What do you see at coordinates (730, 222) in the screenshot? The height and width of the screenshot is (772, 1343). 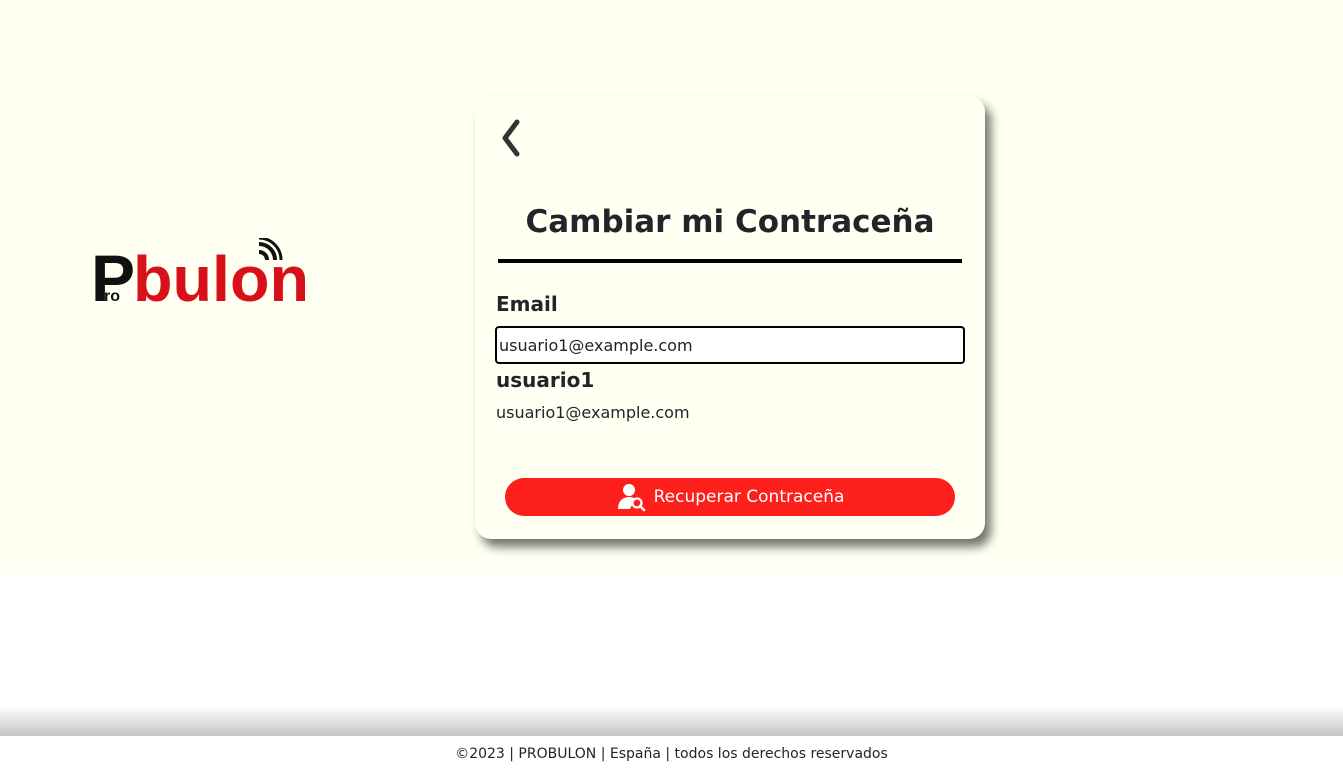 I see `page-title: Cambiar mi Contraceña` at bounding box center [730, 222].